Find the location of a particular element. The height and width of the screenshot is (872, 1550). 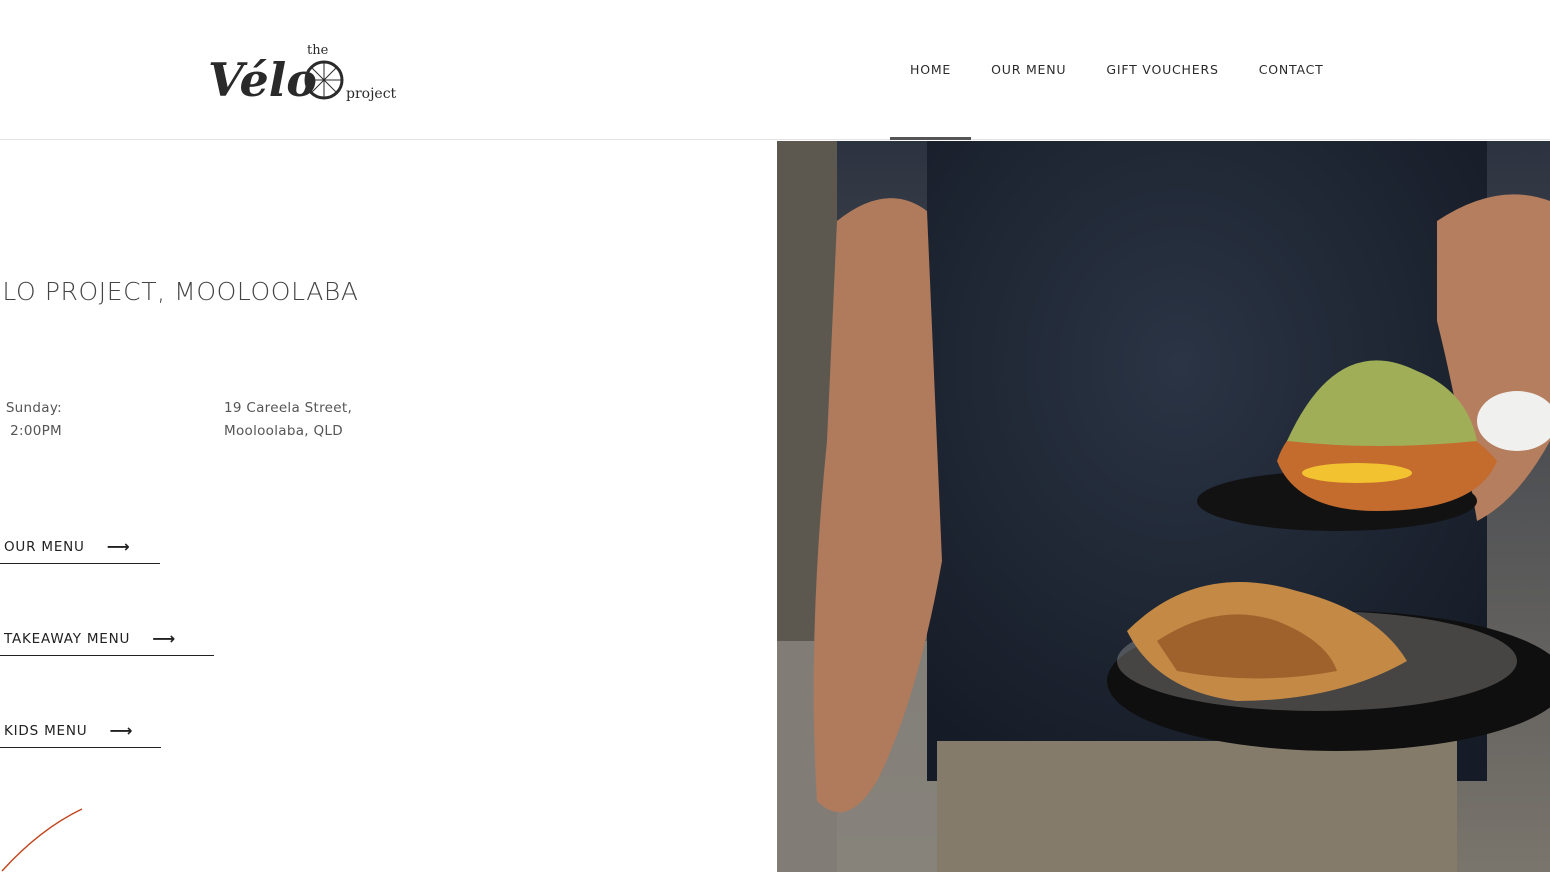

hours-line-2: 2:00PM is located at coordinates (36, 431).